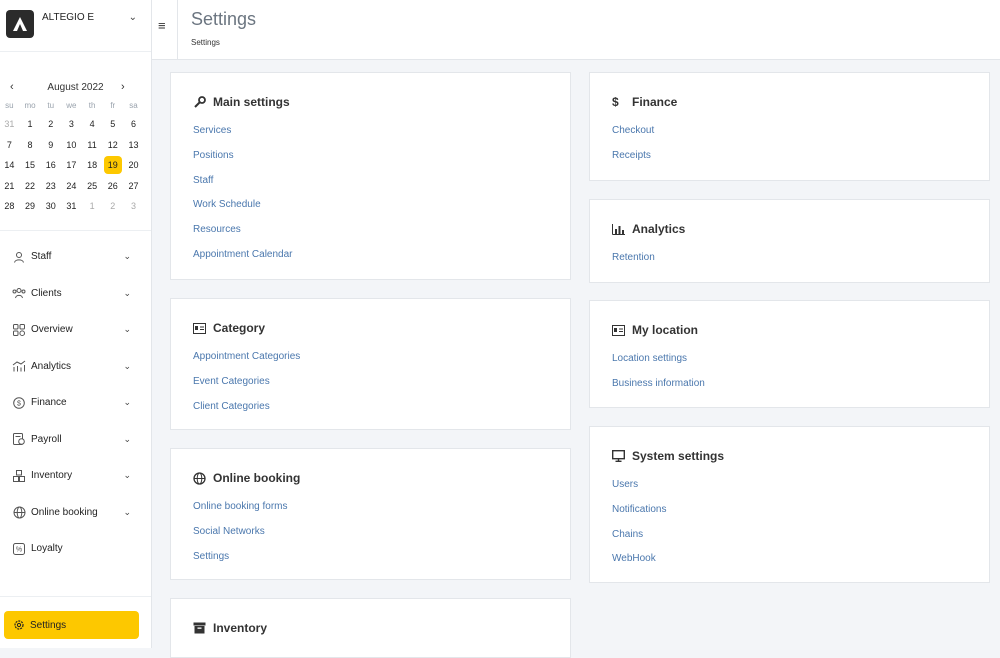  What do you see at coordinates (50, 186) in the screenshot?
I see `calendar-day: 23` at bounding box center [50, 186].